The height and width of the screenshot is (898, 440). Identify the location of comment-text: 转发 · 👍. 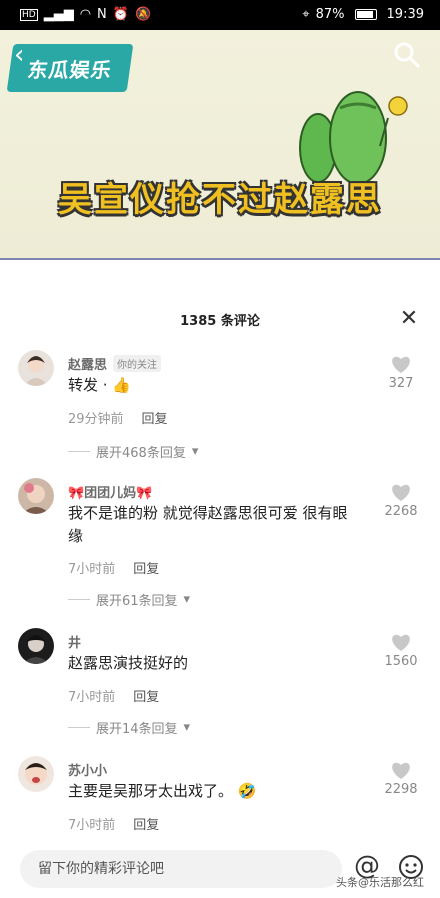
(208, 385).